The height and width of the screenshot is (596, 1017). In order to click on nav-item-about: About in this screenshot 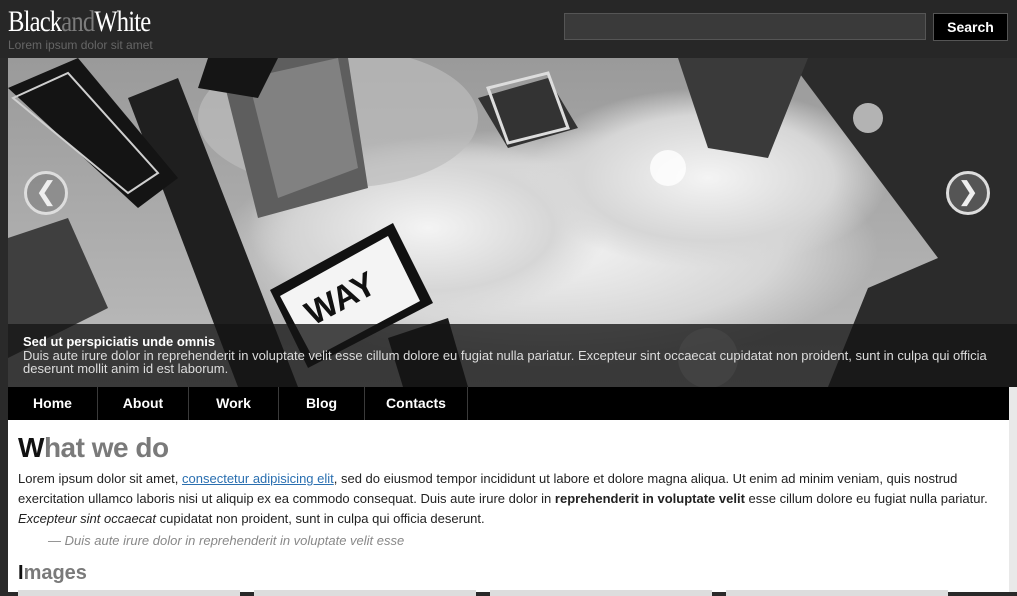, I will do `click(143, 403)`.